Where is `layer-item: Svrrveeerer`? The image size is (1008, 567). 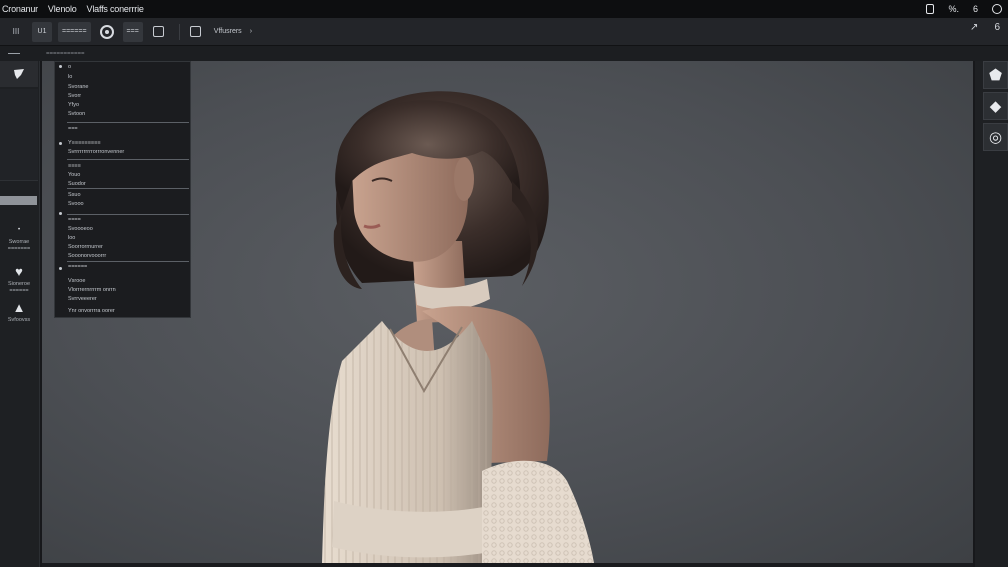
layer-item: Svrrveeerer is located at coordinates (82, 299).